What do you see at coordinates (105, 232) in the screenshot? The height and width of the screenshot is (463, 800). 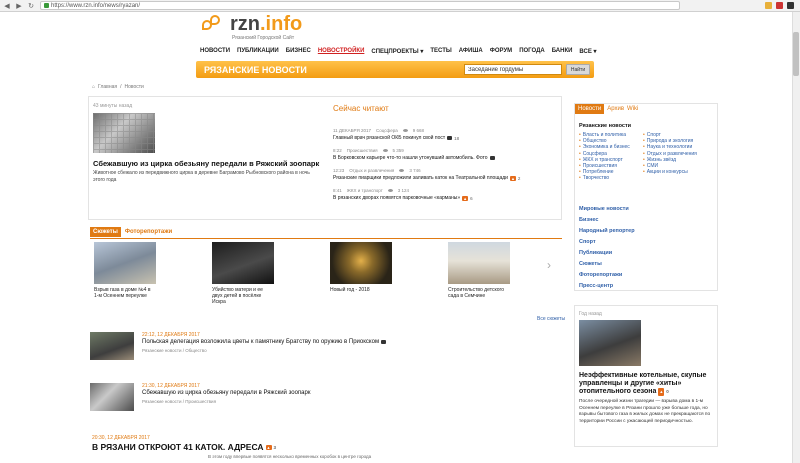 I see `tab-stories: Сюжеты` at bounding box center [105, 232].